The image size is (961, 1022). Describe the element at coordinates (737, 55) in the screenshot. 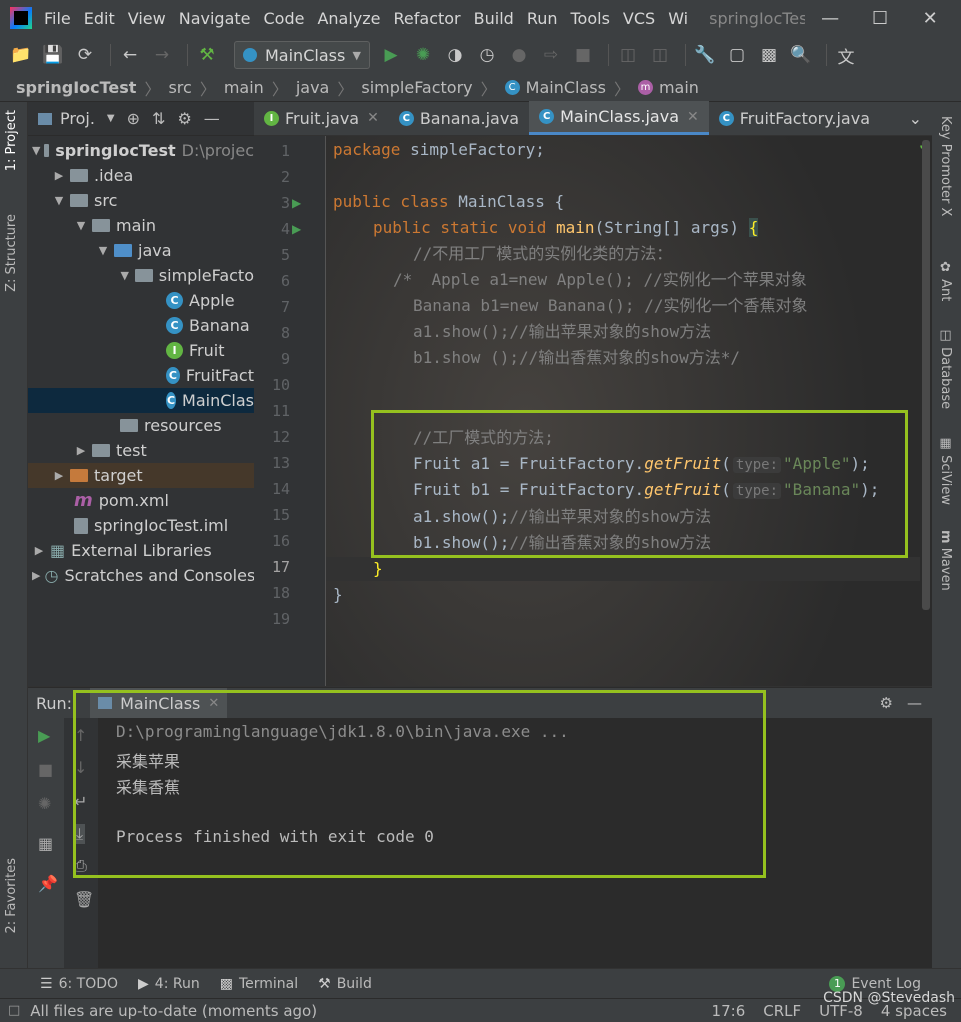

I see `project-structure-icon: ▢` at that location.